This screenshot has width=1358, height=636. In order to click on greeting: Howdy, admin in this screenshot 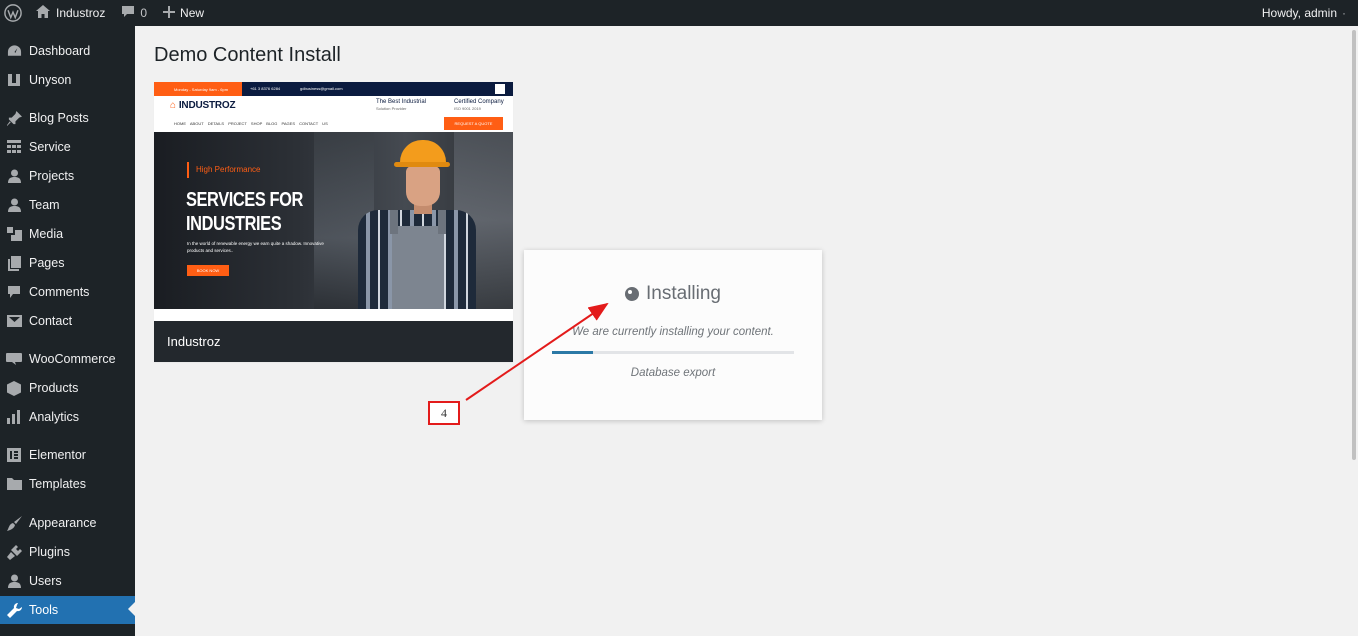, I will do `click(1299, 13)`.